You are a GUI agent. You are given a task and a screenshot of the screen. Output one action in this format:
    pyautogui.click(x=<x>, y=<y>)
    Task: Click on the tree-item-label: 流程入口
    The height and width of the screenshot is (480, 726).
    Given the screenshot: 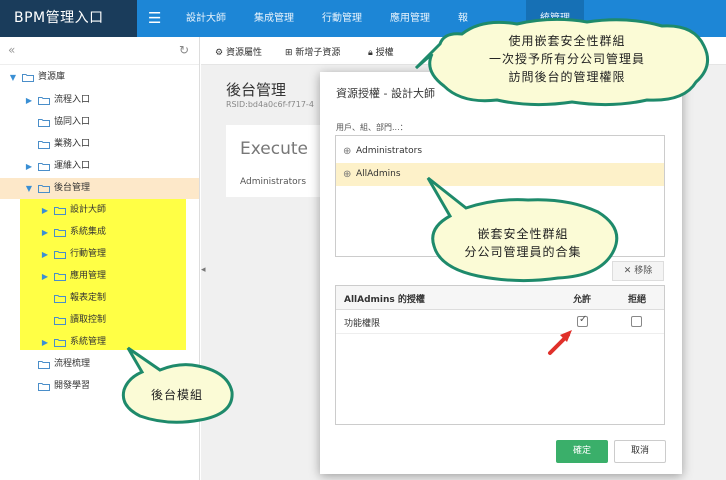 What is the action you would take?
    pyautogui.click(x=72, y=100)
    